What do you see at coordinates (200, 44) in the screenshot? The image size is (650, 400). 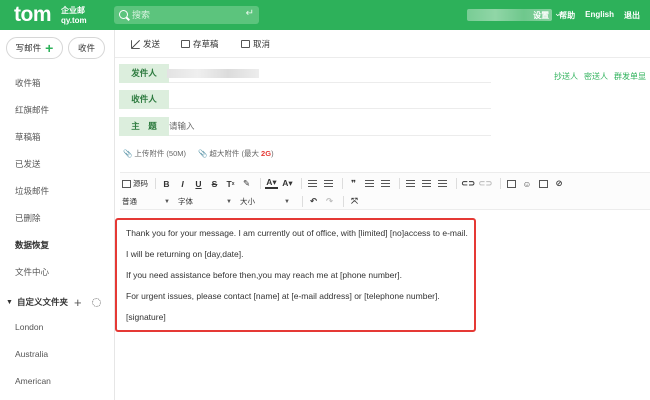 I see `save-draft-button: 存草稿` at bounding box center [200, 44].